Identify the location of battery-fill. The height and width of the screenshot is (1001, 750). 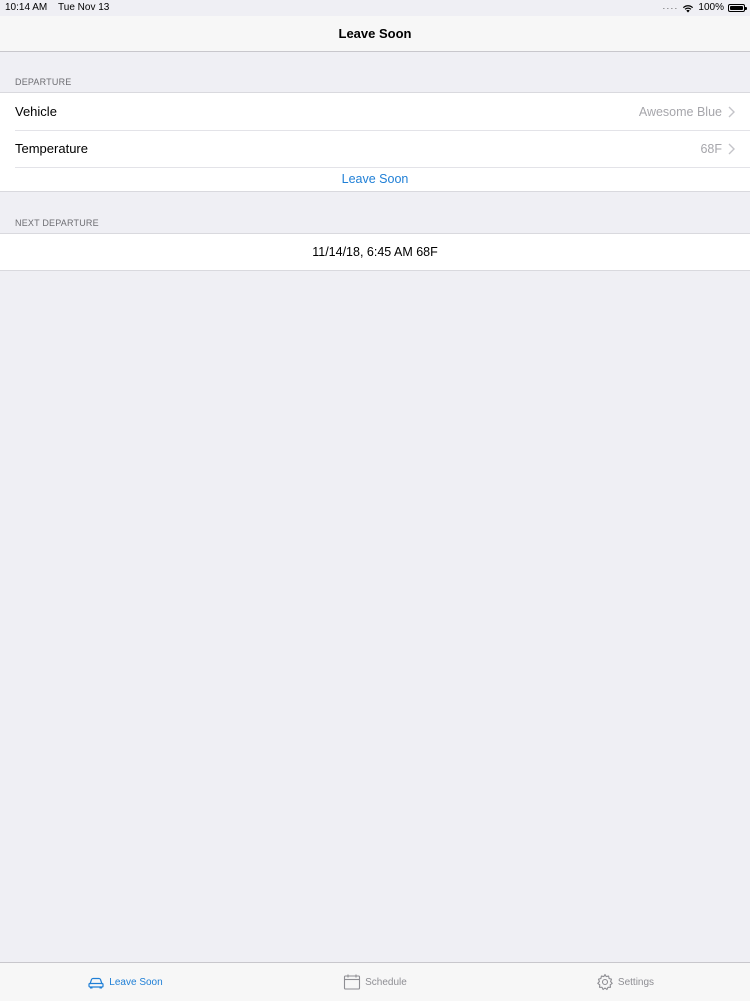
(736, 8).